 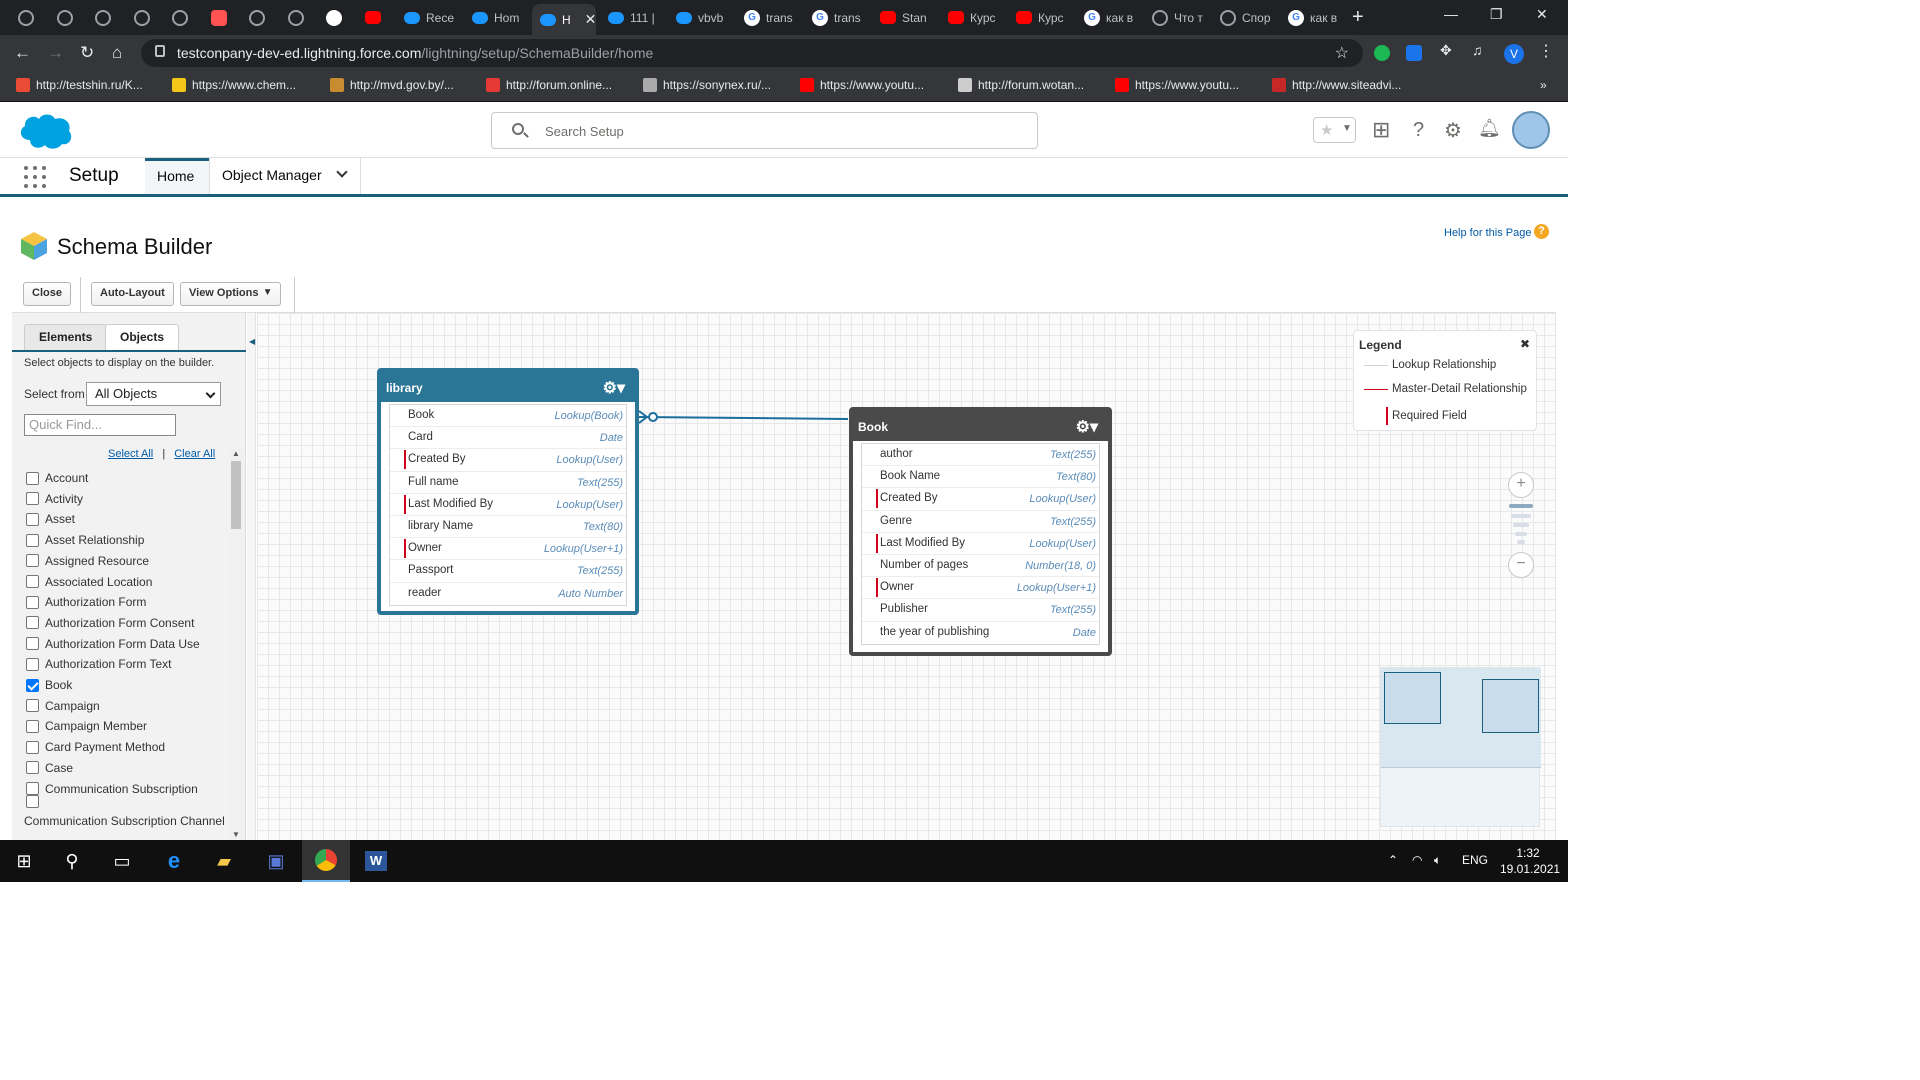 I want to click on object-list-item: Assigned Resource, so click(x=87, y=561).